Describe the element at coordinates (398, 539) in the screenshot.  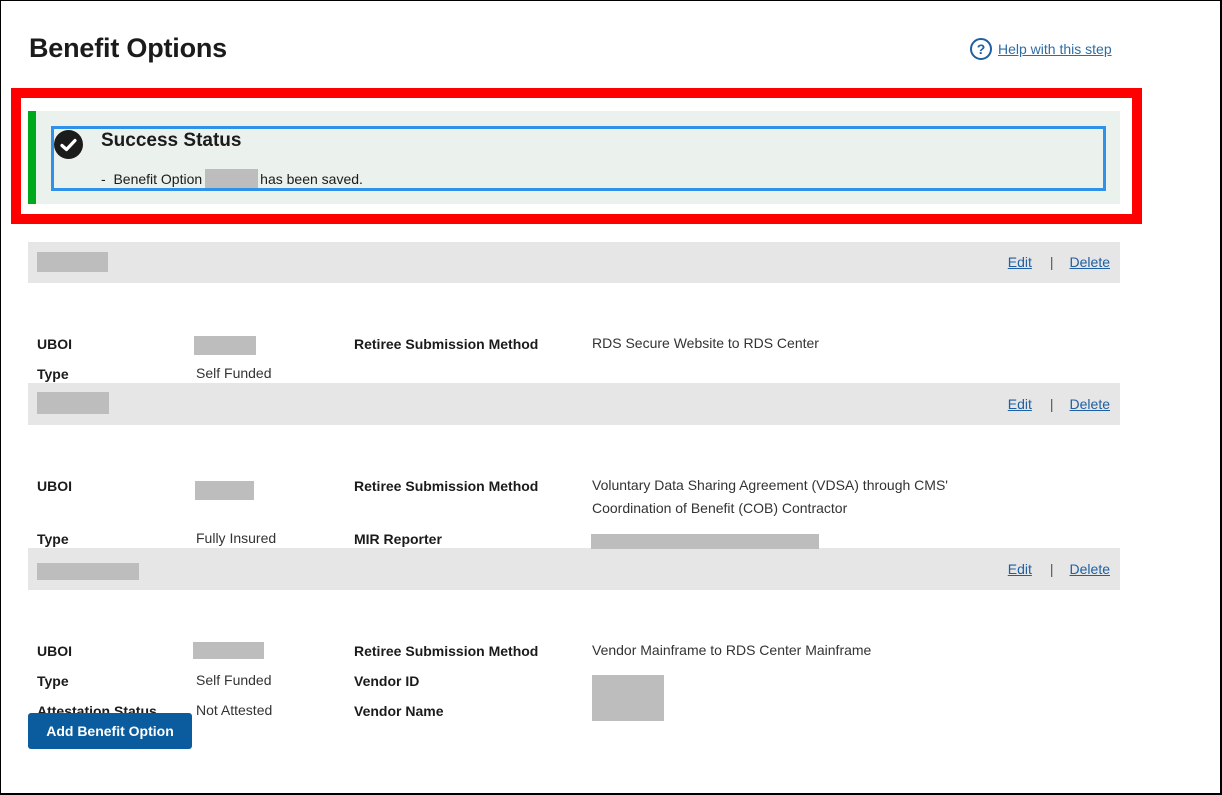
I see `mir-reporter-label: MIR Reporter` at that location.